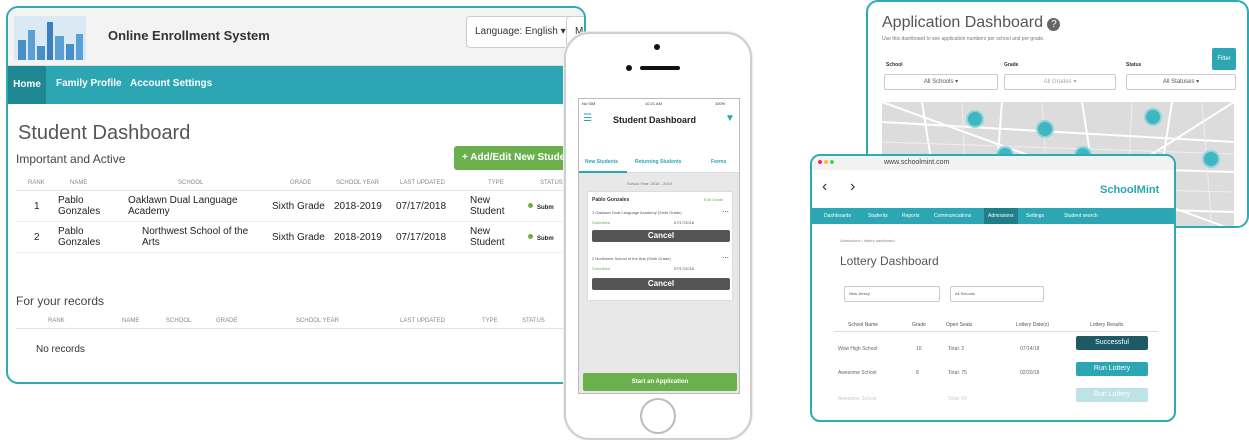 The height and width of the screenshot is (440, 1249). I want to click on phone-title: Student Dashboard, so click(655, 120).